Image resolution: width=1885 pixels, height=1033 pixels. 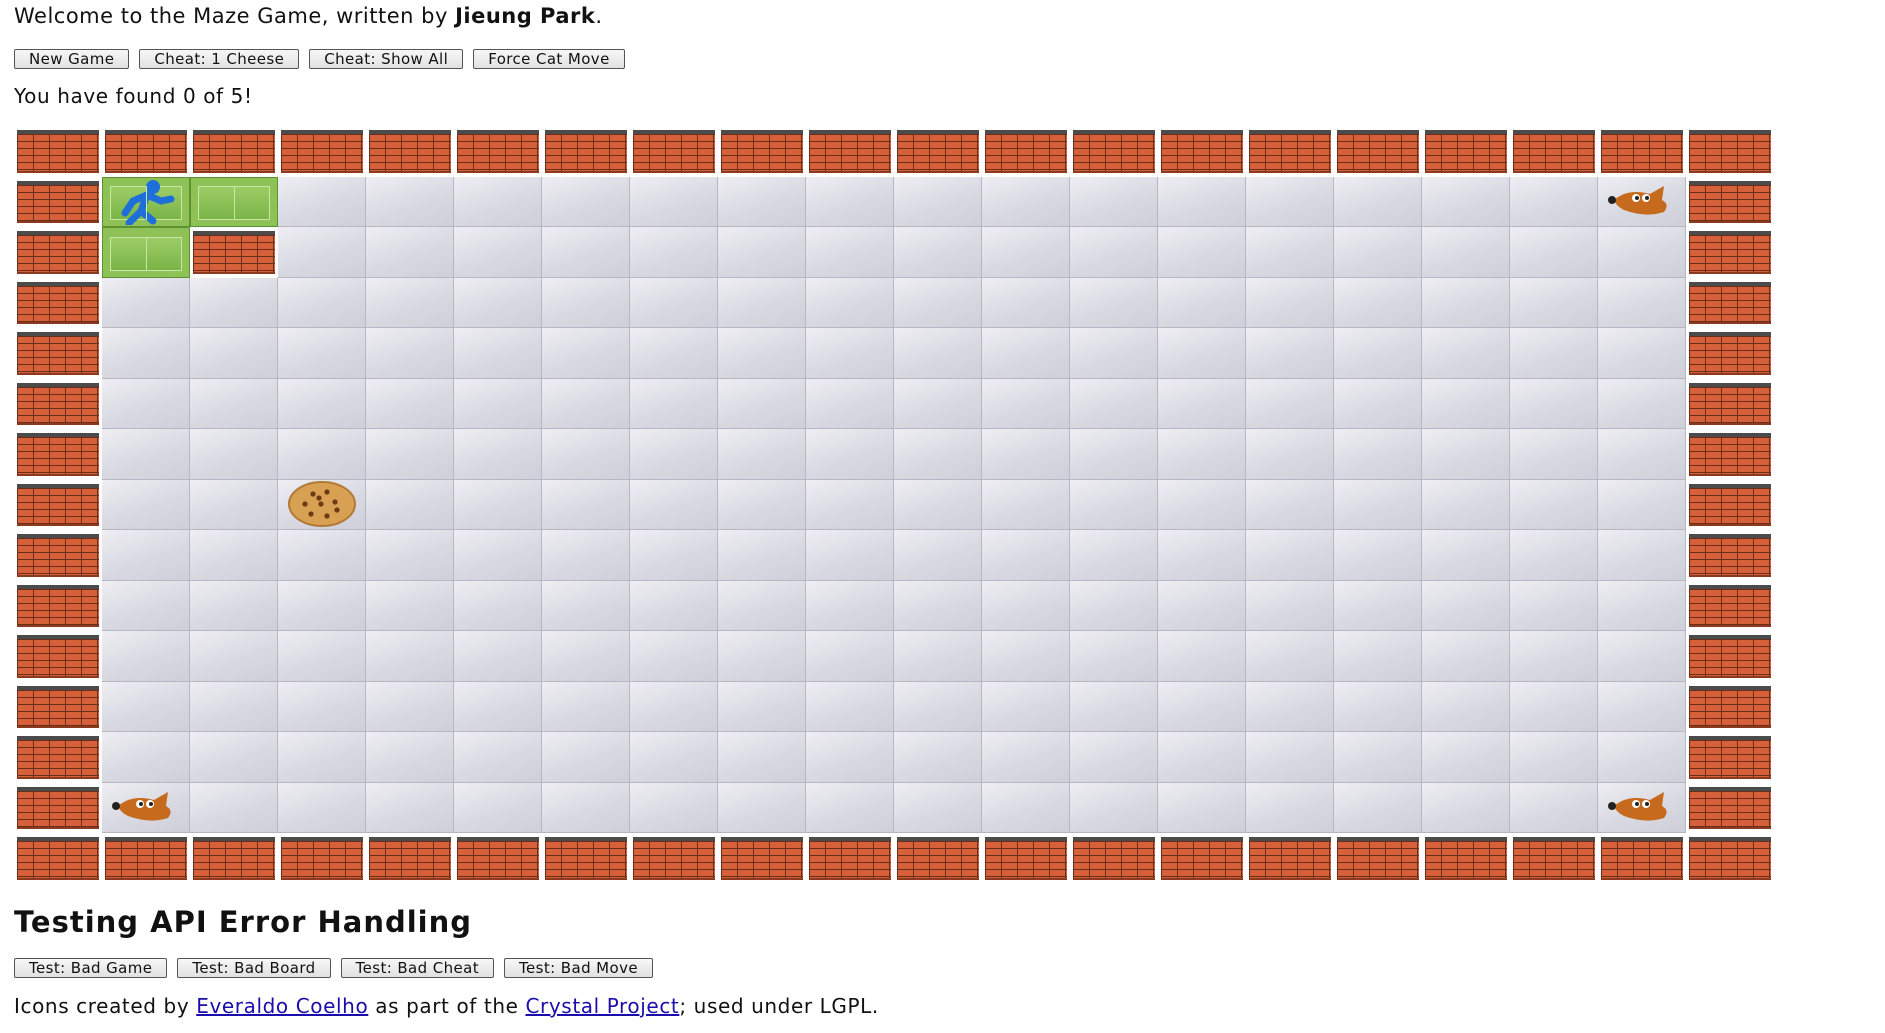 I want to click on new-game-button: New Game, so click(x=72, y=59).